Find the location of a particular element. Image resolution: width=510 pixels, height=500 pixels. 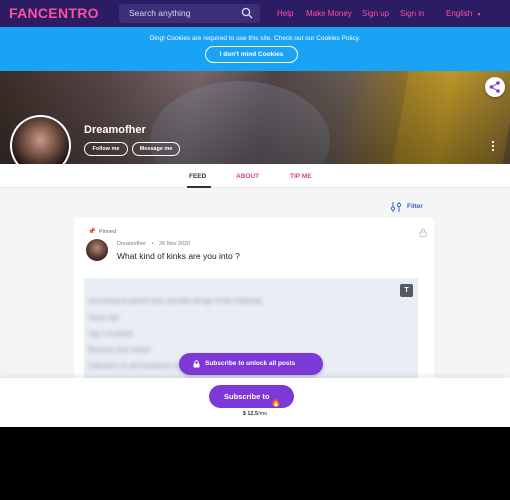

subscribe-button: Subscribe to 🔥 is located at coordinates (251, 396).